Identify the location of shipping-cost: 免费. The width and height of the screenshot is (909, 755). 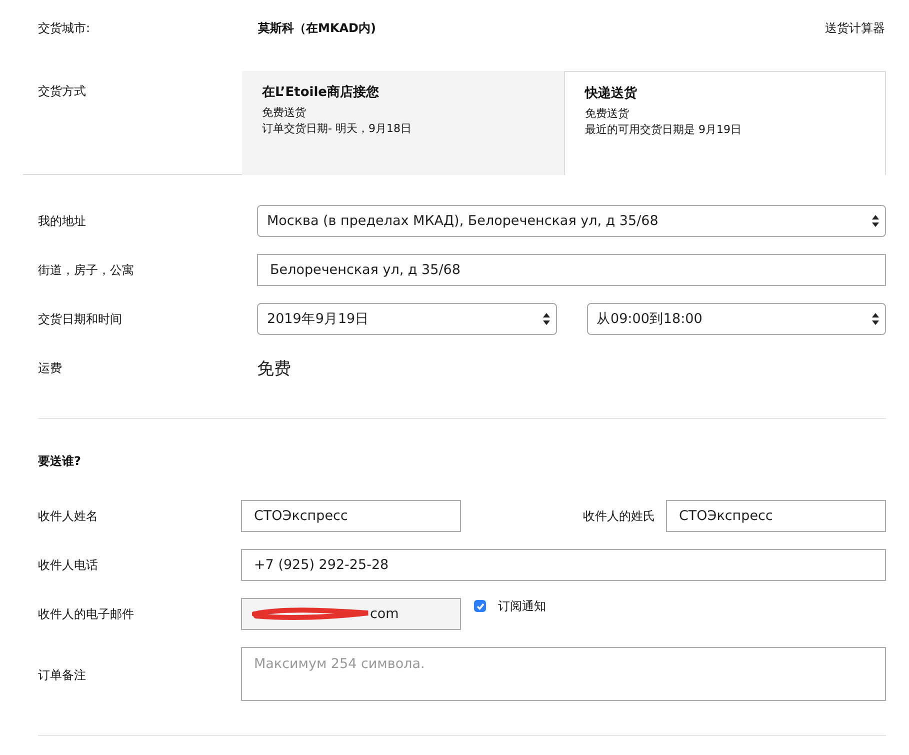
(274, 369).